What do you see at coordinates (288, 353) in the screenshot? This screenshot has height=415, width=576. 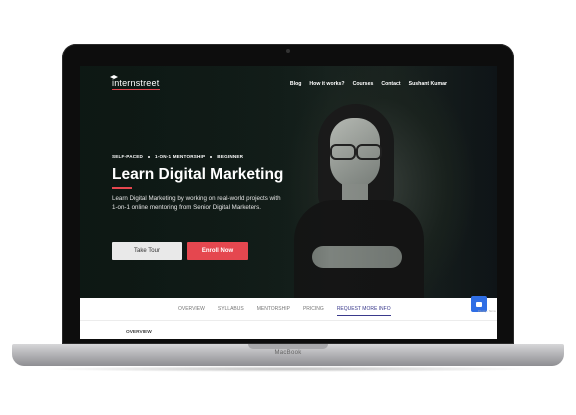 I see `device-brand: MacBook` at bounding box center [288, 353].